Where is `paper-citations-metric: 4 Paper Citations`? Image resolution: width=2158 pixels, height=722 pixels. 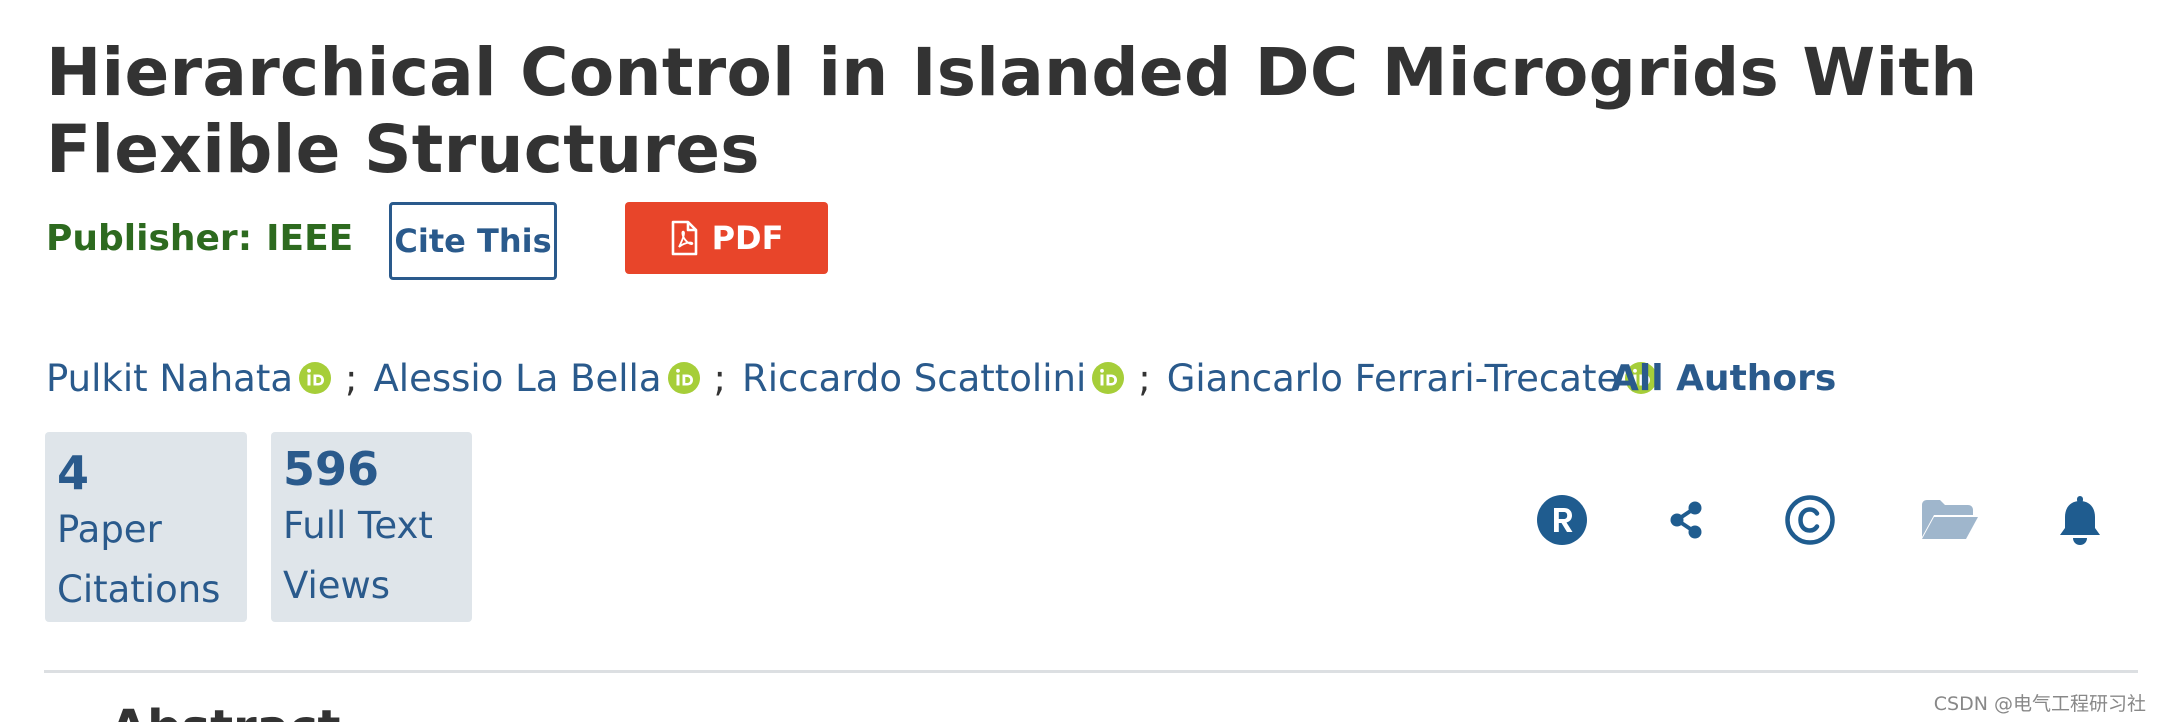
paper-citations-metric: 4 Paper Citations is located at coordinates (146, 527).